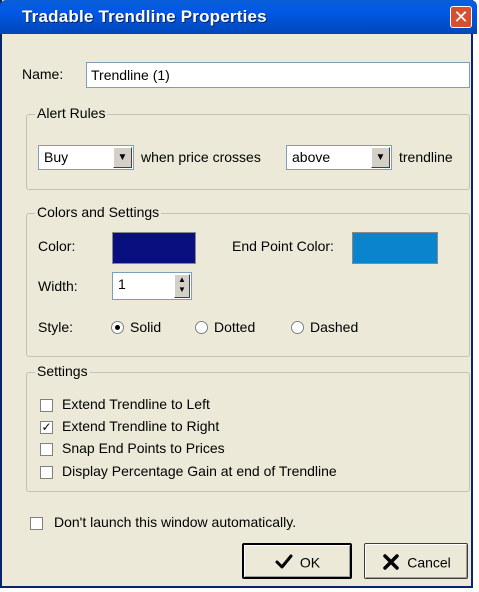 This screenshot has width=479, height=592. What do you see at coordinates (36, 523) in the screenshot?
I see `dont-launch-checkbox` at bounding box center [36, 523].